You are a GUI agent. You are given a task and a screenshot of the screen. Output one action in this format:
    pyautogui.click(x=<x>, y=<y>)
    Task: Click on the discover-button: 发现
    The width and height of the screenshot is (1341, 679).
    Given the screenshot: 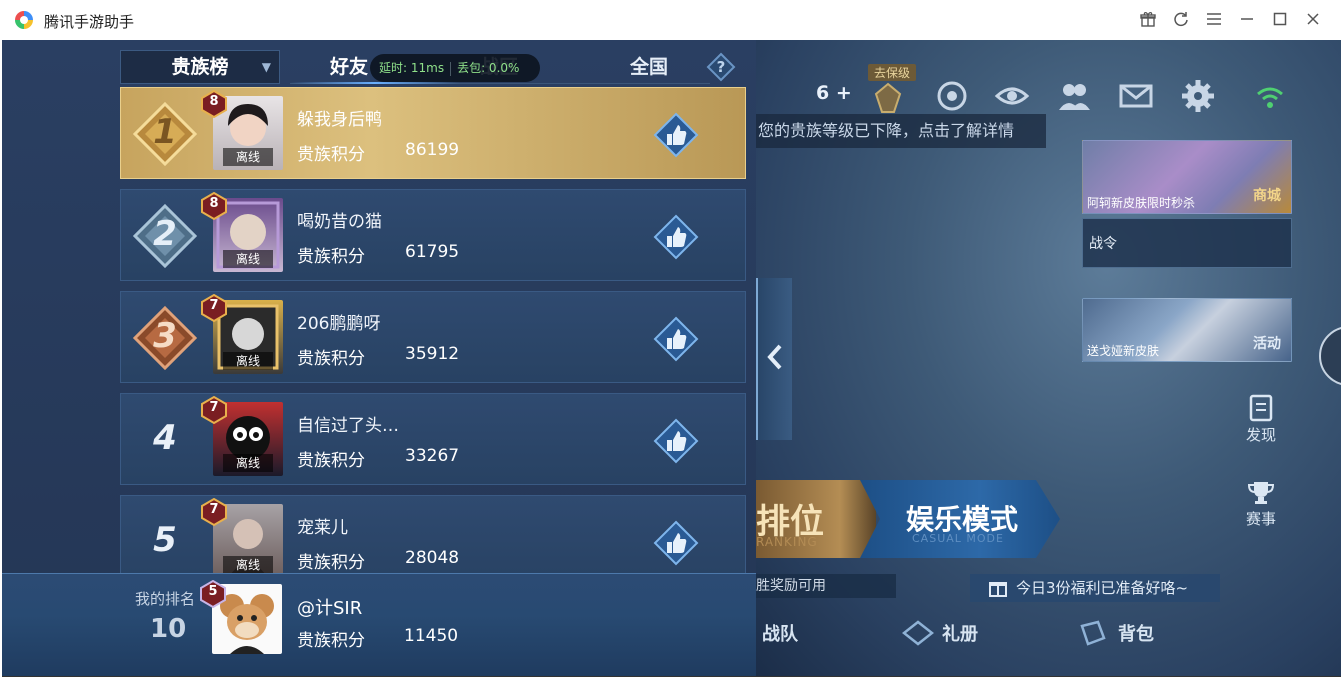 What is the action you would take?
    pyautogui.click(x=1261, y=419)
    